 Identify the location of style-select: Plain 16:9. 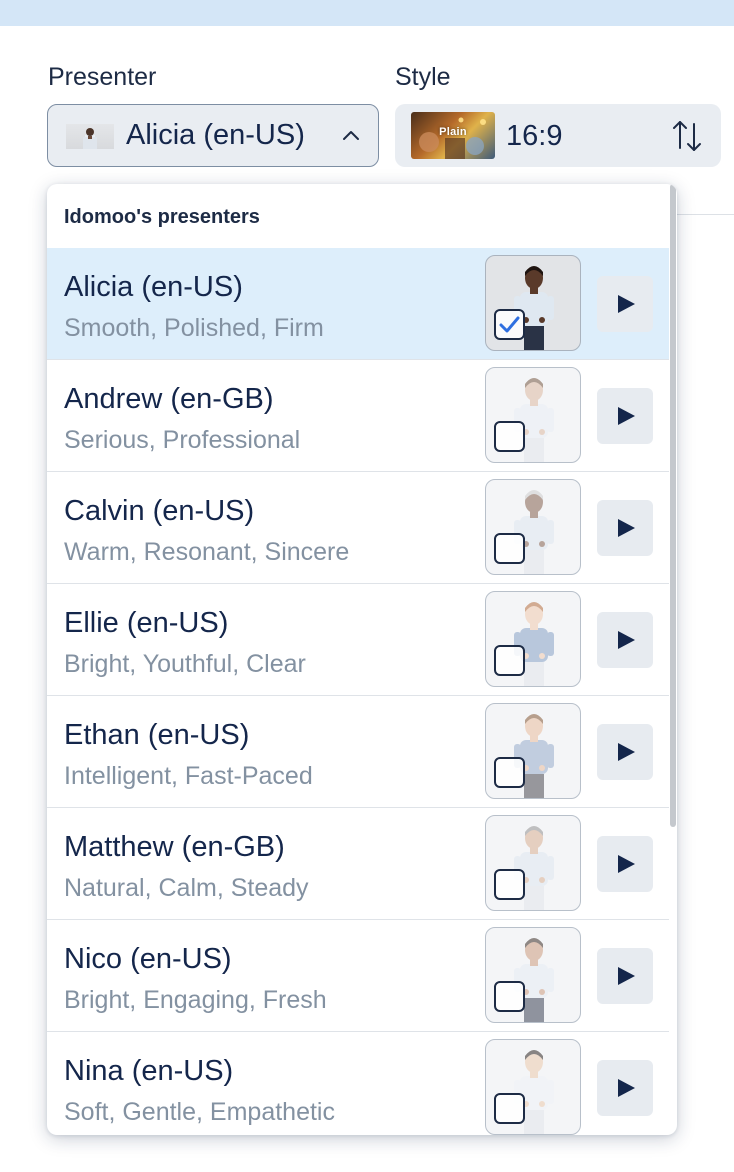
(558, 135).